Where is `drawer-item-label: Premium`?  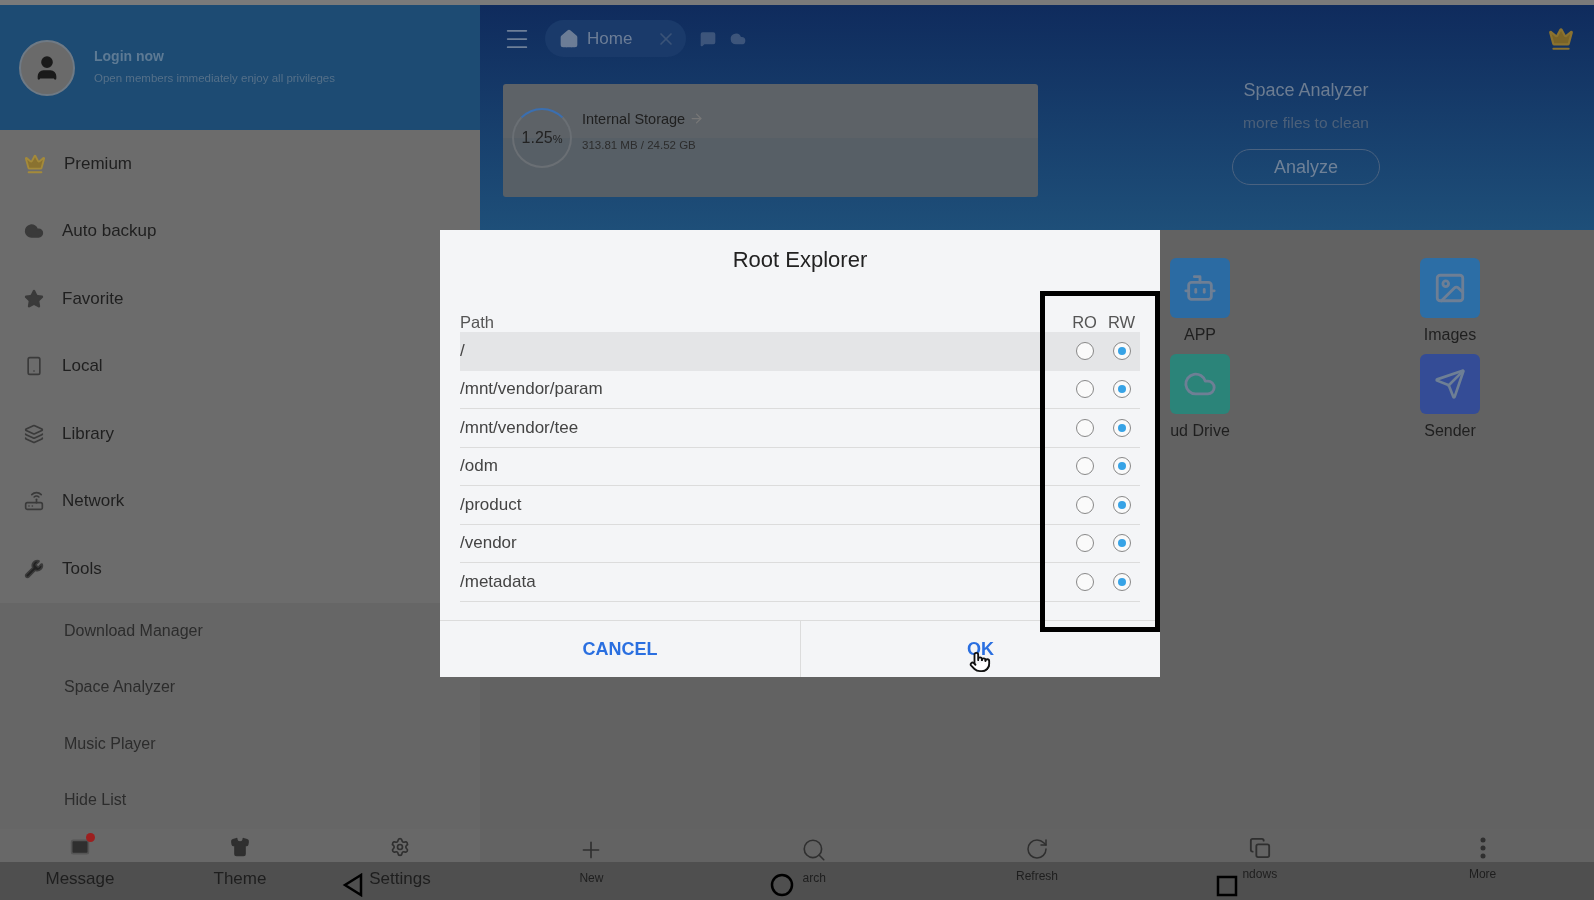 drawer-item-label: Premium is located at coordinates (98, 163).